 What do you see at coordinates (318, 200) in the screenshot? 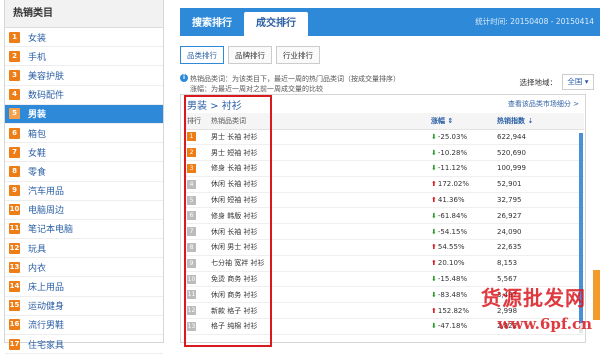
I see `keyword-cell: 休闲 短袖 衬衫` at bounding box center [318, 200].